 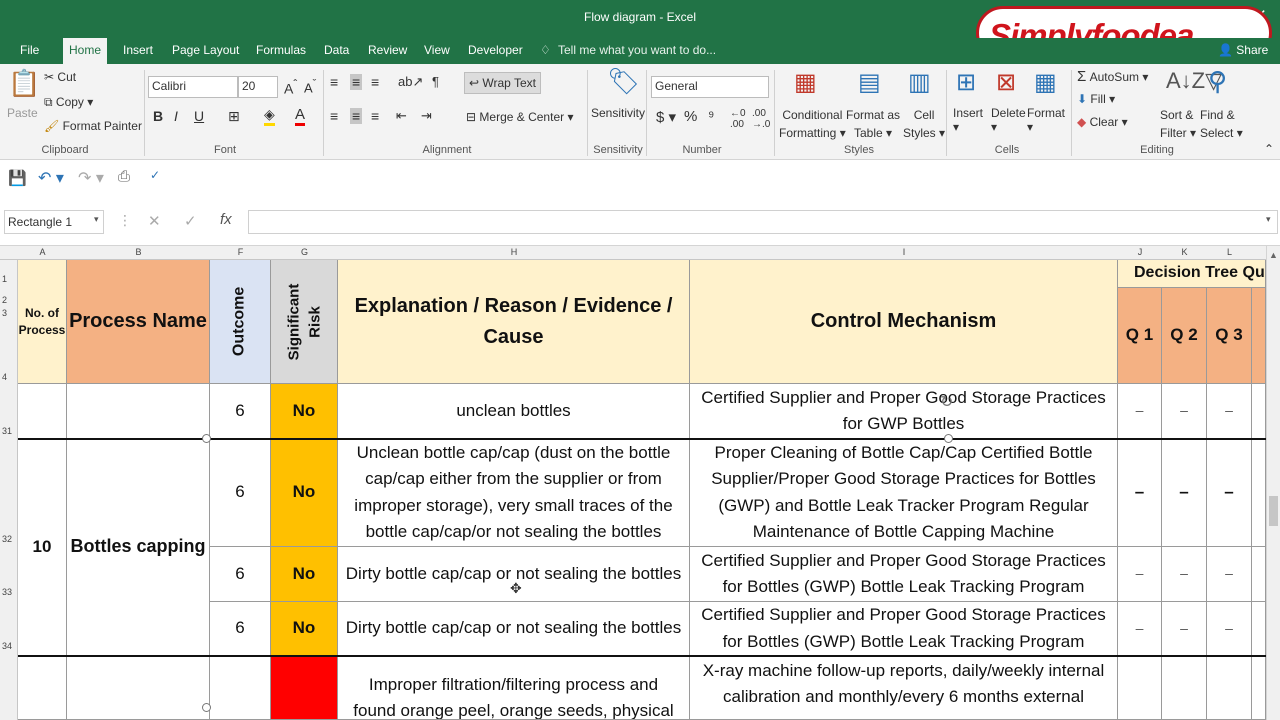 What do you see at coordinates (93, 126) in the screenshot?
I see `format-painter-button: 🖌 Format Painter` at bounding box center [93, 126].